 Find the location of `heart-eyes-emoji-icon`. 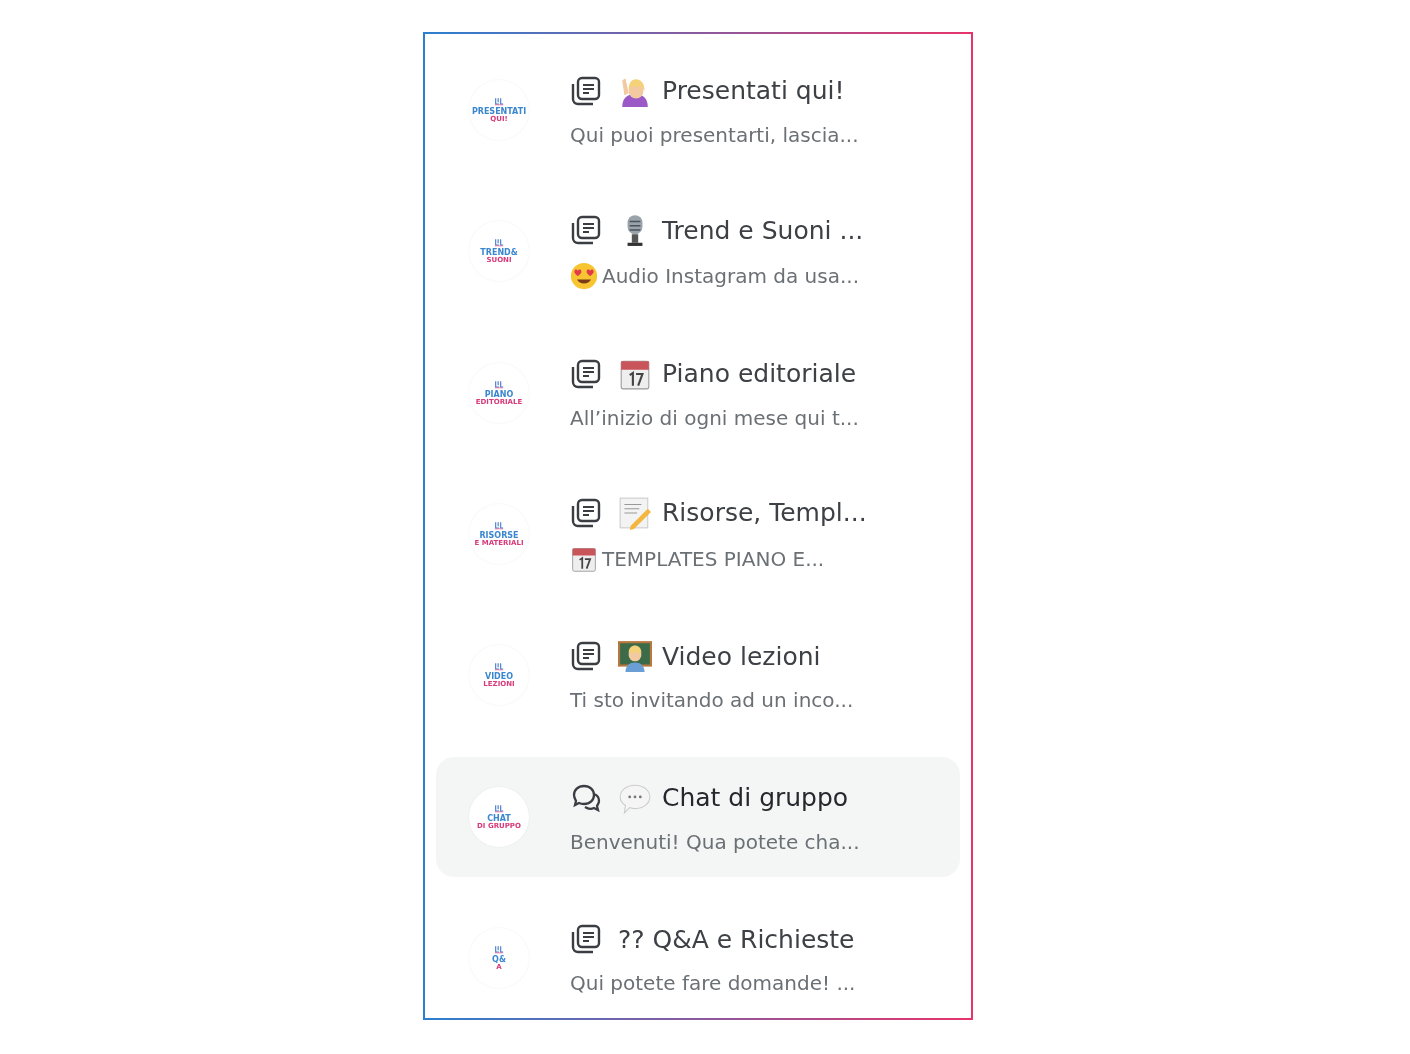

heart-eyes-emoji-icon is located at coordinates (584, 276).